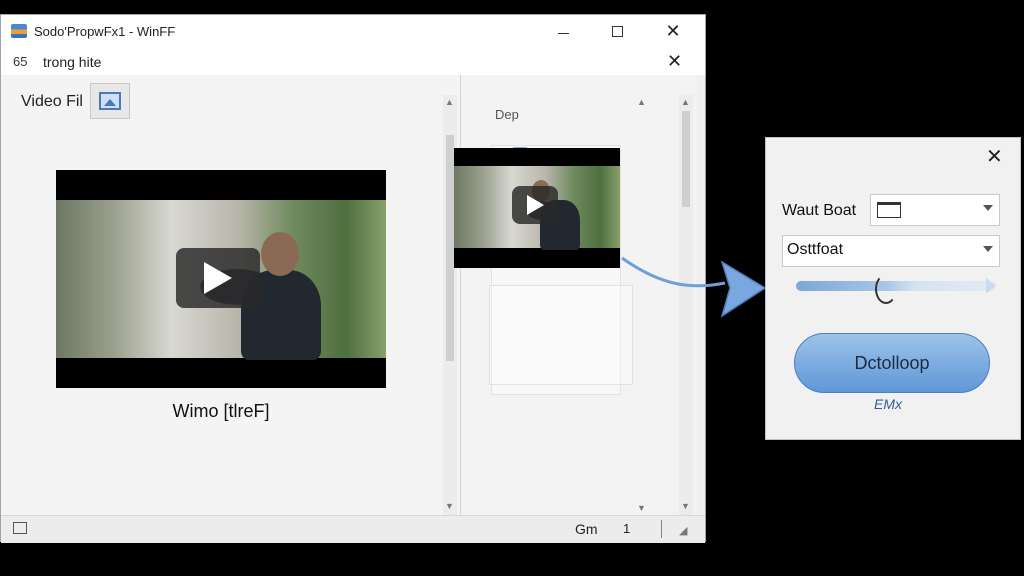 The image size is (1024, 576). I want to click on window-title: Sodo'PropwFx1 - WinFF, so click(105, 31).